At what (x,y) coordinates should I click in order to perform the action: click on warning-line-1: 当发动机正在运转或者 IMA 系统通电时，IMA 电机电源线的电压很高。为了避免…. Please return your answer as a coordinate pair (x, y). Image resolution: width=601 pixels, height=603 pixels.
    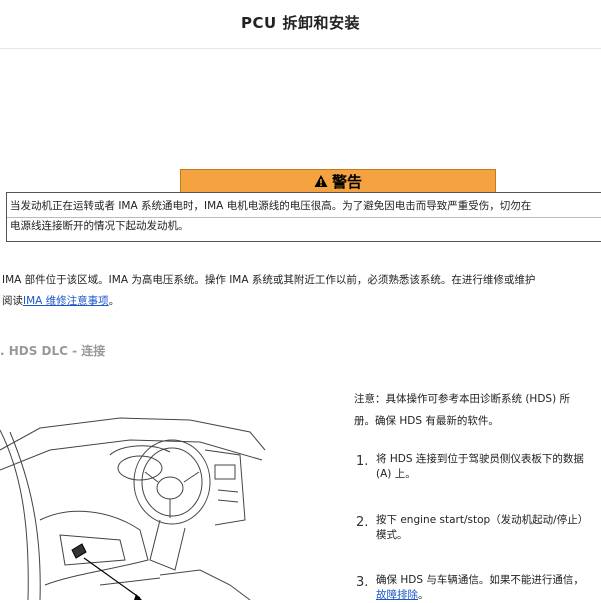
    Looking at the image, I should click on (271, 206).